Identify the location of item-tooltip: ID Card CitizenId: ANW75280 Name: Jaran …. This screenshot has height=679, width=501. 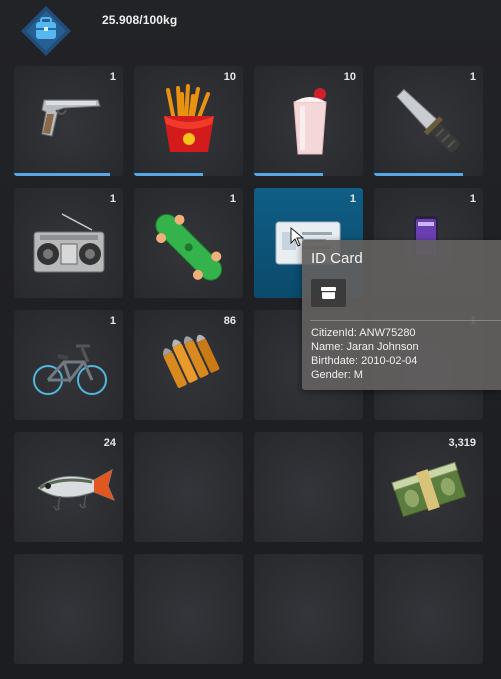
(401, 315).